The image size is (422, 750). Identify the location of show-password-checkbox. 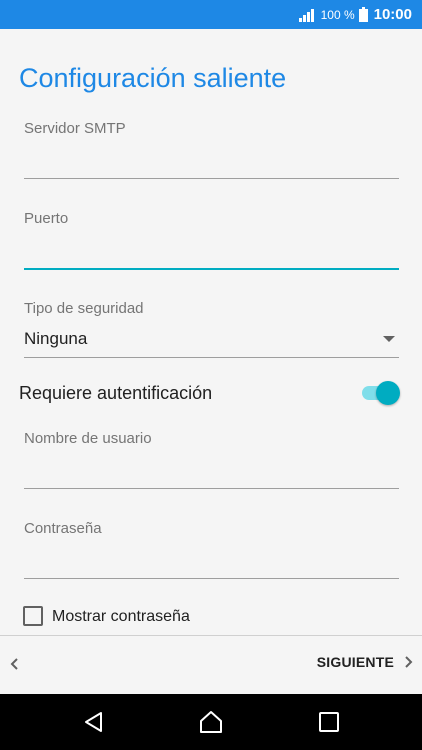
(33, 616).